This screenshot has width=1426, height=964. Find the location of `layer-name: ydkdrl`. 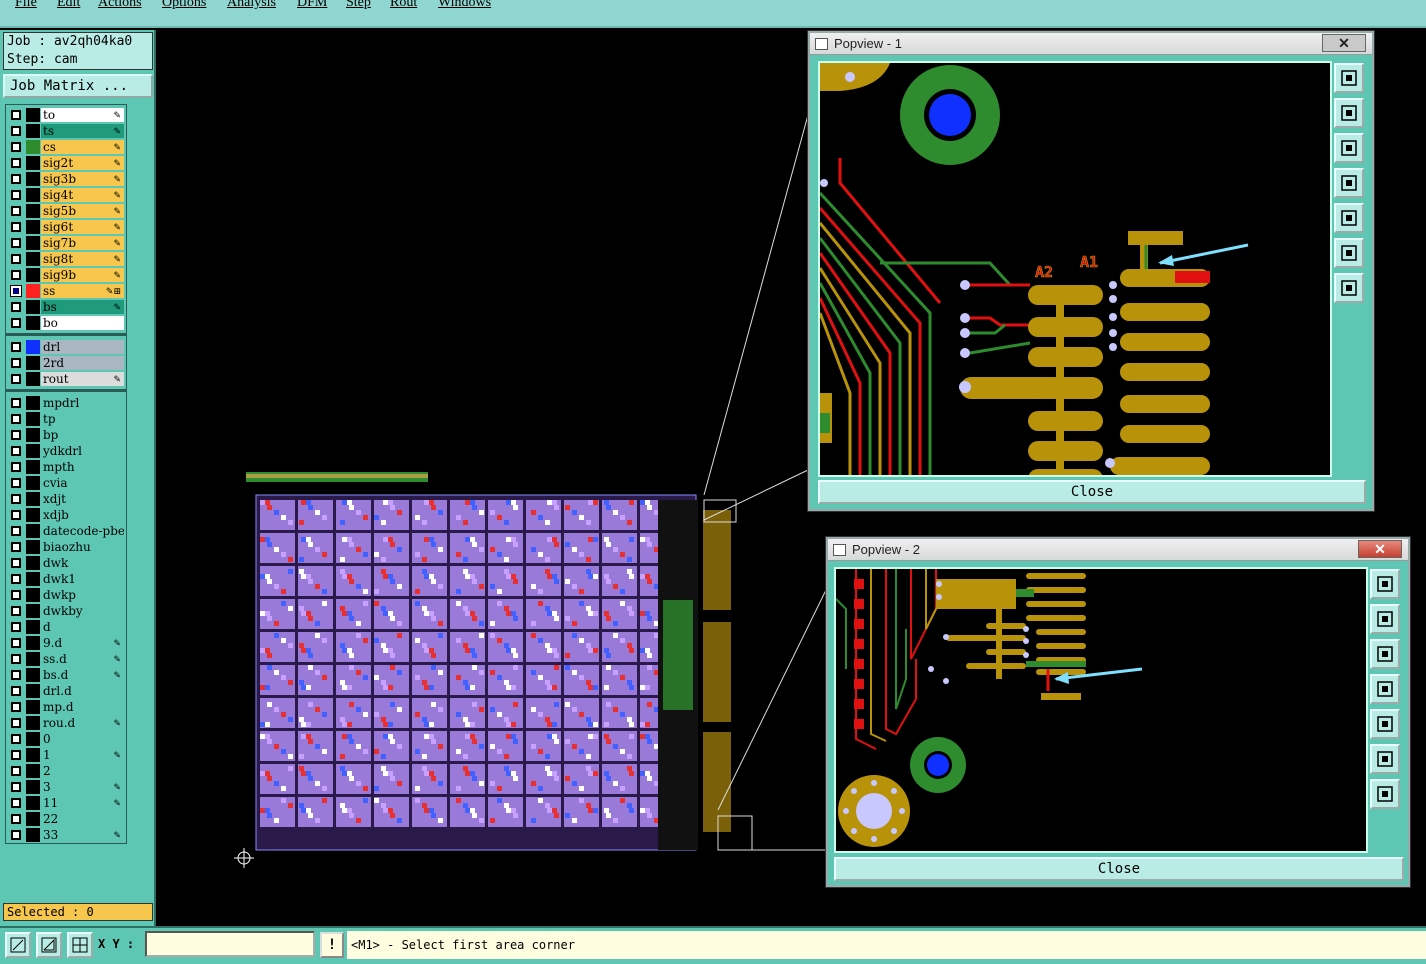

layer-name: ydkdrl is located at coordinates (82, 451).